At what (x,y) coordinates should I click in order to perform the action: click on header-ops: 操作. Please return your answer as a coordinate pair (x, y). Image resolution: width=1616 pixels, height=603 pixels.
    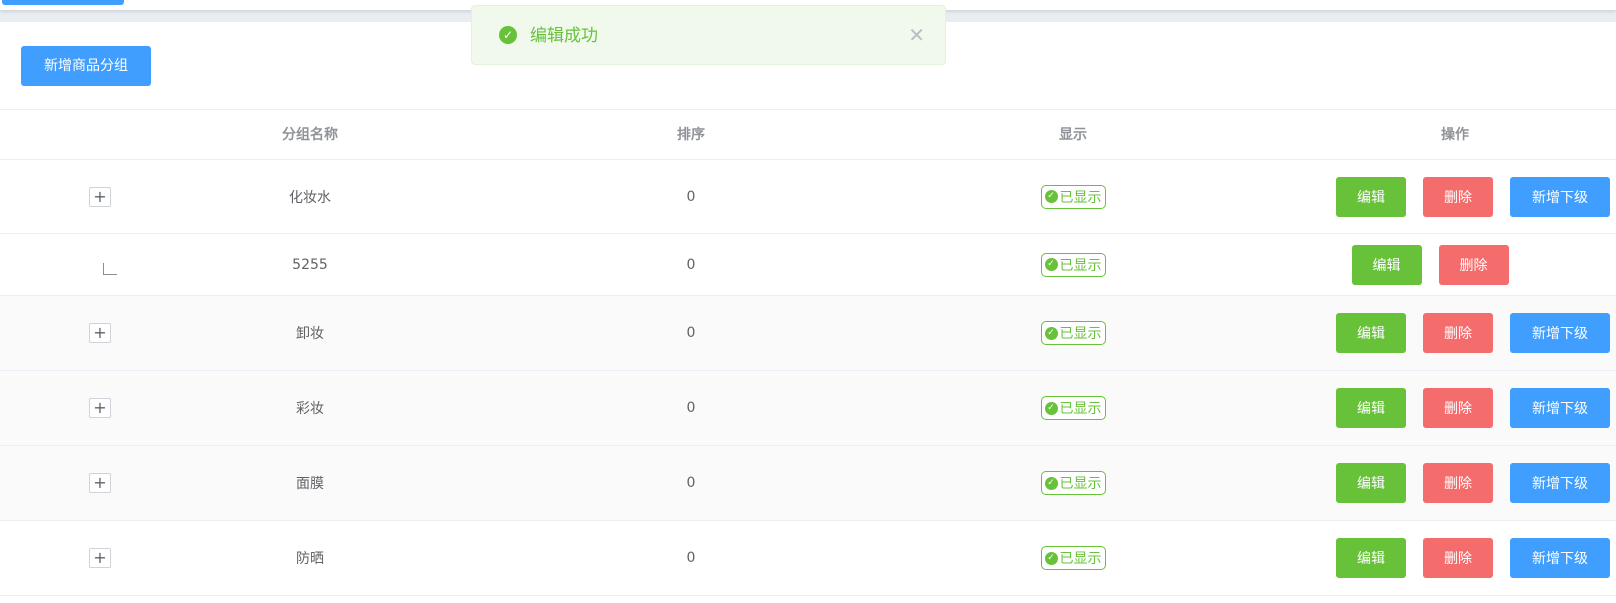
    Looking at the image, I should click on (1455, 135).